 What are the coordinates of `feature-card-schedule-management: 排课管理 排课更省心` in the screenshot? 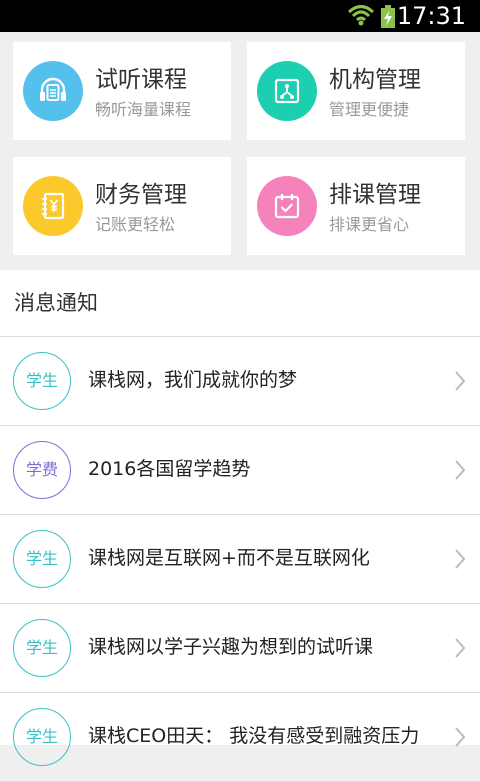 It's located at (356, 206).